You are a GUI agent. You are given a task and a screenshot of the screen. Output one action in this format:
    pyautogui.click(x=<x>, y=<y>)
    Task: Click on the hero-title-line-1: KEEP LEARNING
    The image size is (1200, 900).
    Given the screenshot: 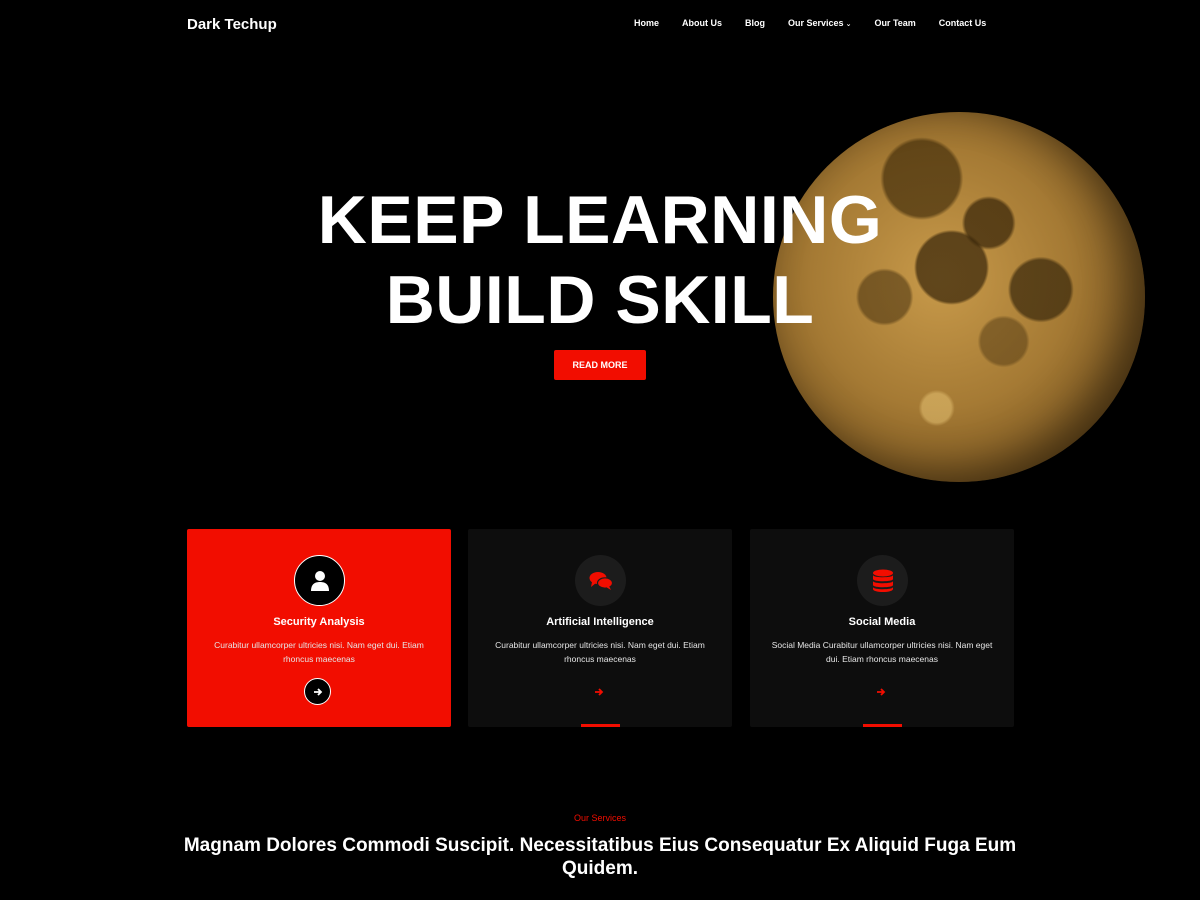 What is the action you would take?
    pyautogui.click(x=600, y=220)
    